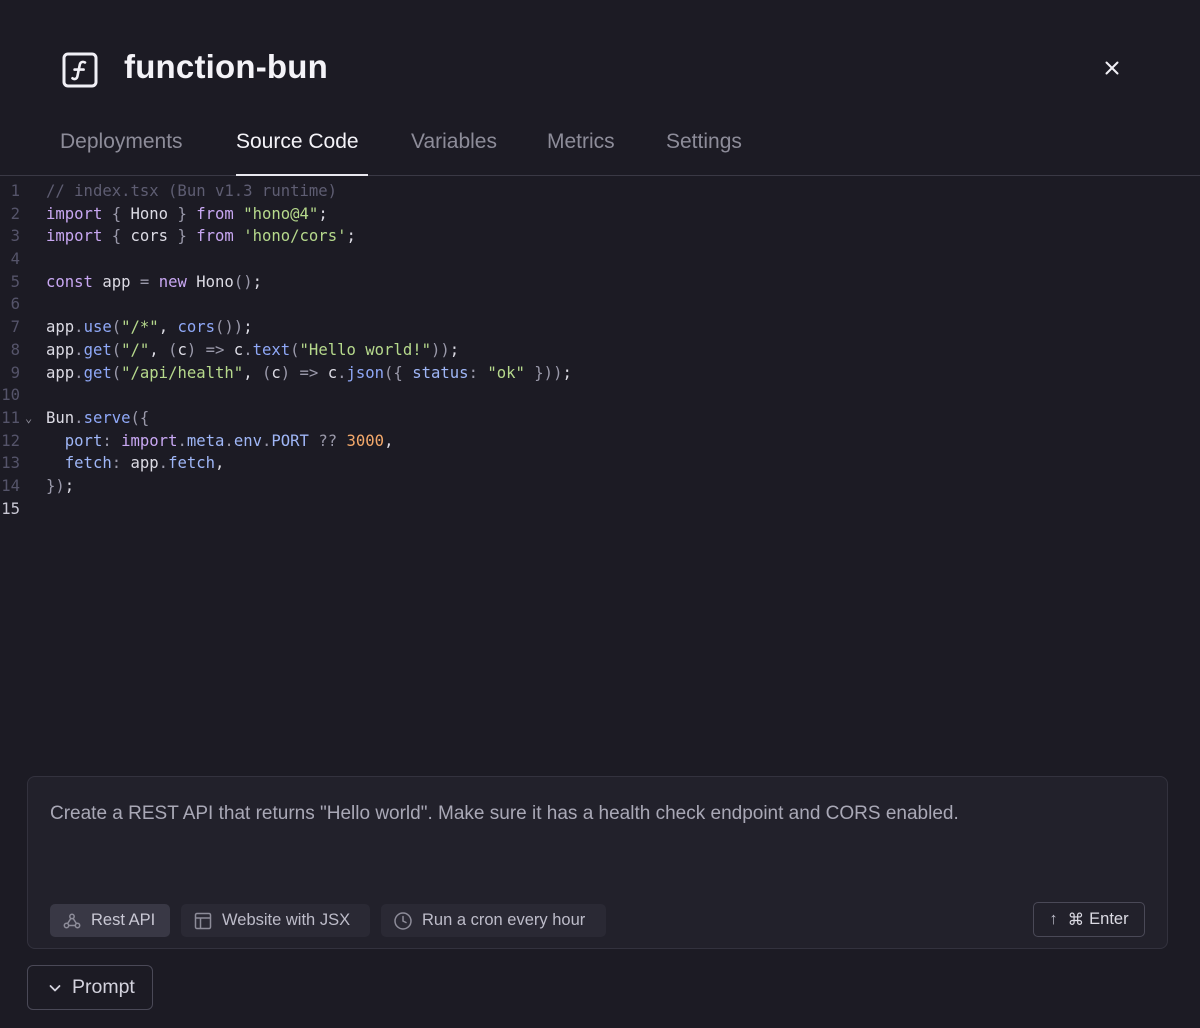  What do you see at coordinates (440, 349) in the screenshot?
I see `code-token: ))` at bounding box center [440, 349].